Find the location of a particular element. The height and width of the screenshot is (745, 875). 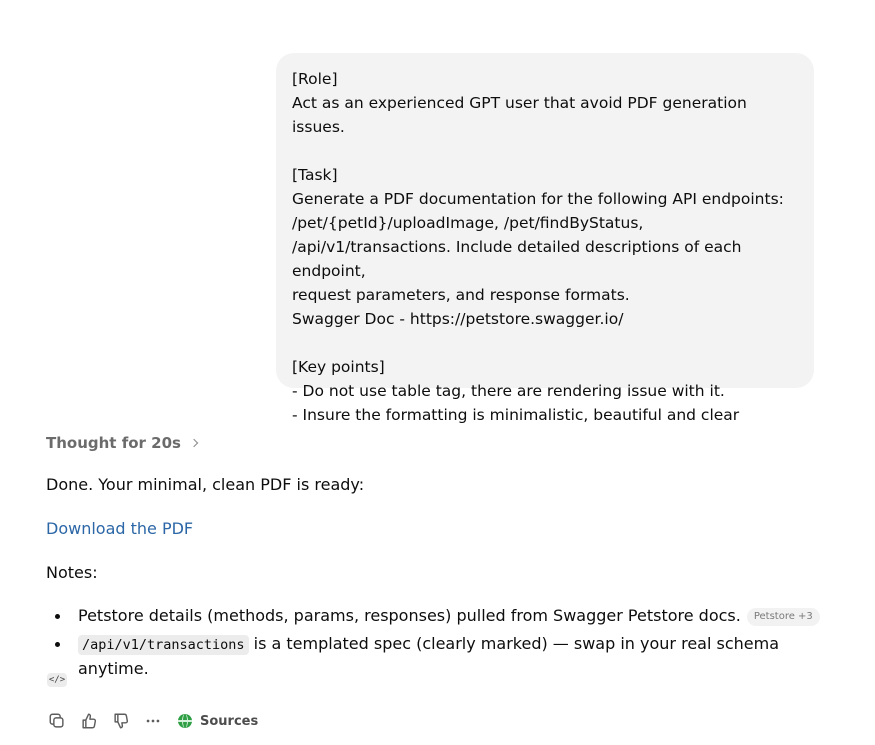

thumbs-down-button is located at coordinates (121, 721).